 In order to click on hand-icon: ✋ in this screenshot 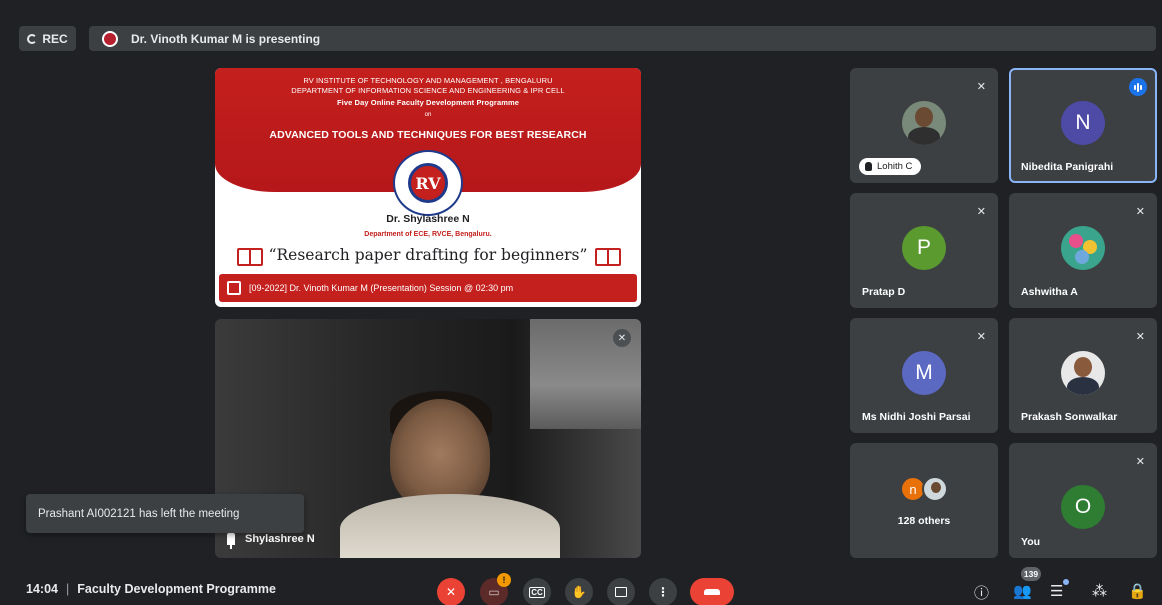, I will do `click(579, 592)`.